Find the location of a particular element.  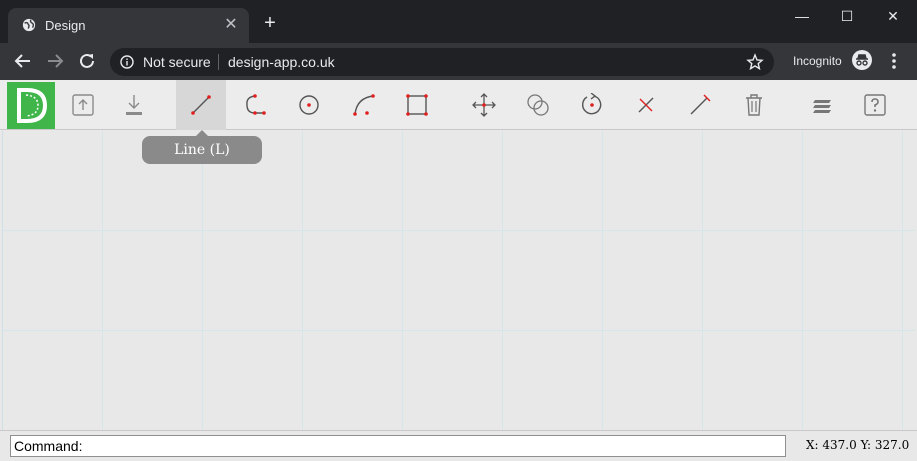

move-tool-button is located at coordinates (484, 105).